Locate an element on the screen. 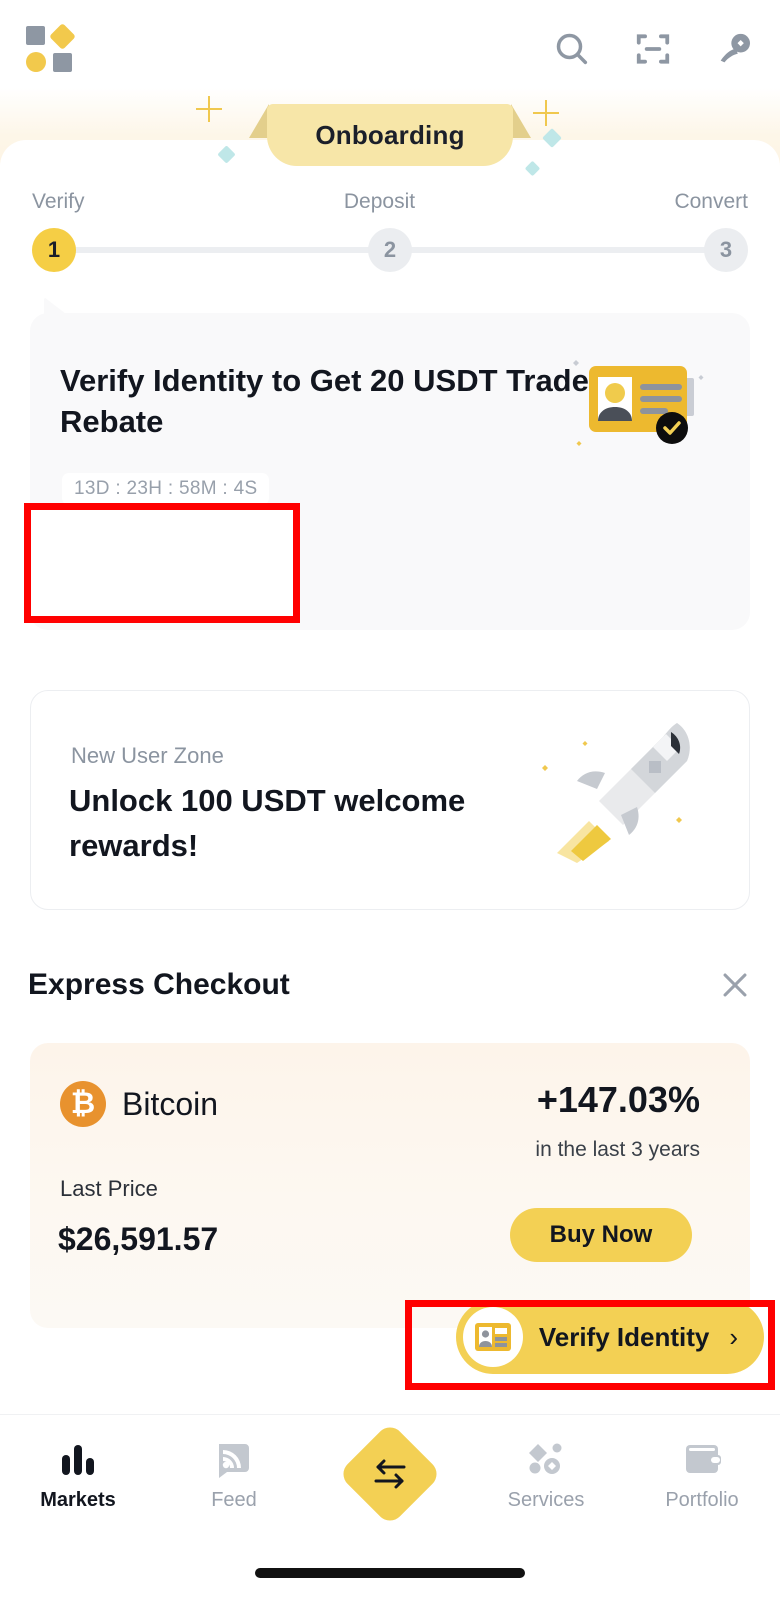  rocket-illustration is located at coordinates (622, 788).